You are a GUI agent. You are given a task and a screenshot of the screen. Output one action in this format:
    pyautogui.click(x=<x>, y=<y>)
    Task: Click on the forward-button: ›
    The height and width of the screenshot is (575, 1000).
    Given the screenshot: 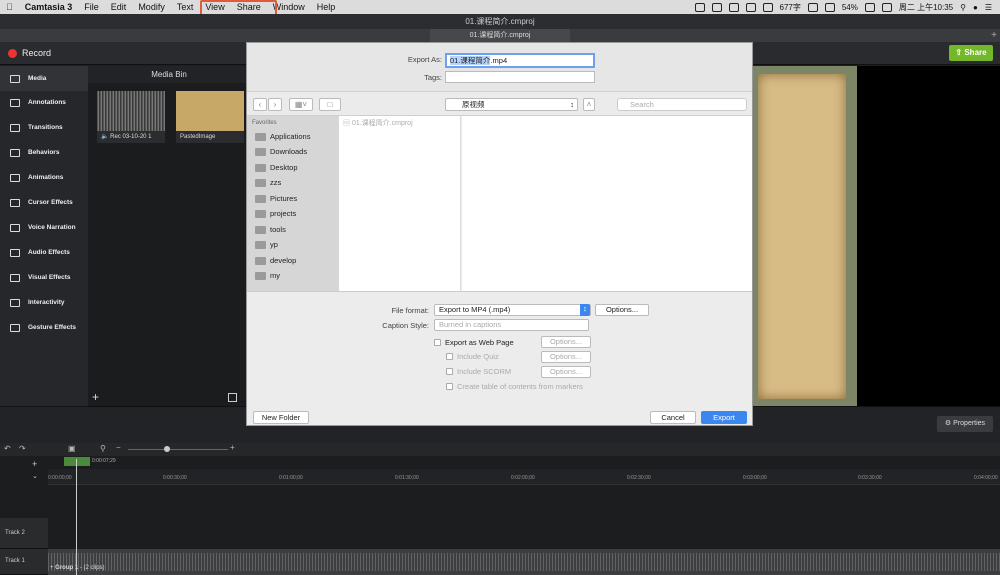 What is the action you would take?
    pyautogui.click(x=275, y=104)
    